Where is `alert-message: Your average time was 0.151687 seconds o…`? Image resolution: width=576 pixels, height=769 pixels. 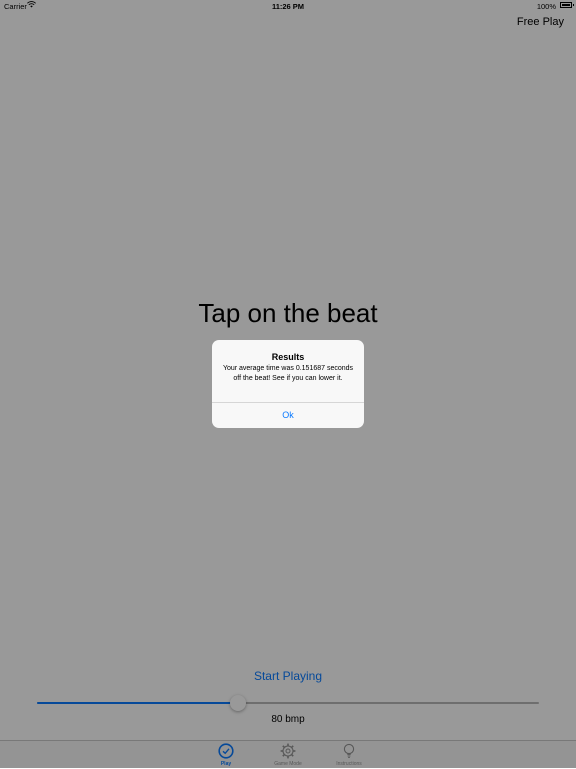
alert-message: Your average time was 0.151687 seconds o… is located at coordinates (288, 373).